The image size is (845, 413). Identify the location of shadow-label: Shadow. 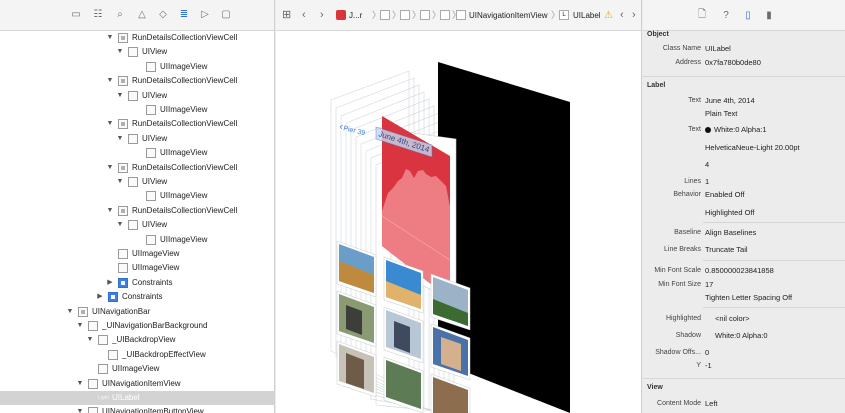
(688, 335).